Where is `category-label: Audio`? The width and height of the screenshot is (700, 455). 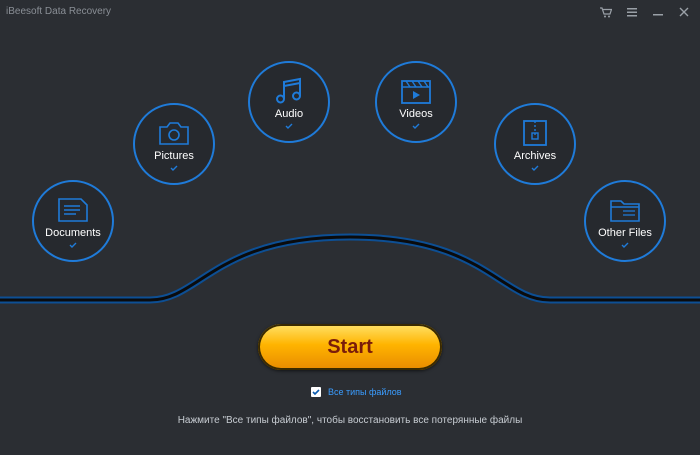 category-label: Audio is located at coordinates (289, 114).